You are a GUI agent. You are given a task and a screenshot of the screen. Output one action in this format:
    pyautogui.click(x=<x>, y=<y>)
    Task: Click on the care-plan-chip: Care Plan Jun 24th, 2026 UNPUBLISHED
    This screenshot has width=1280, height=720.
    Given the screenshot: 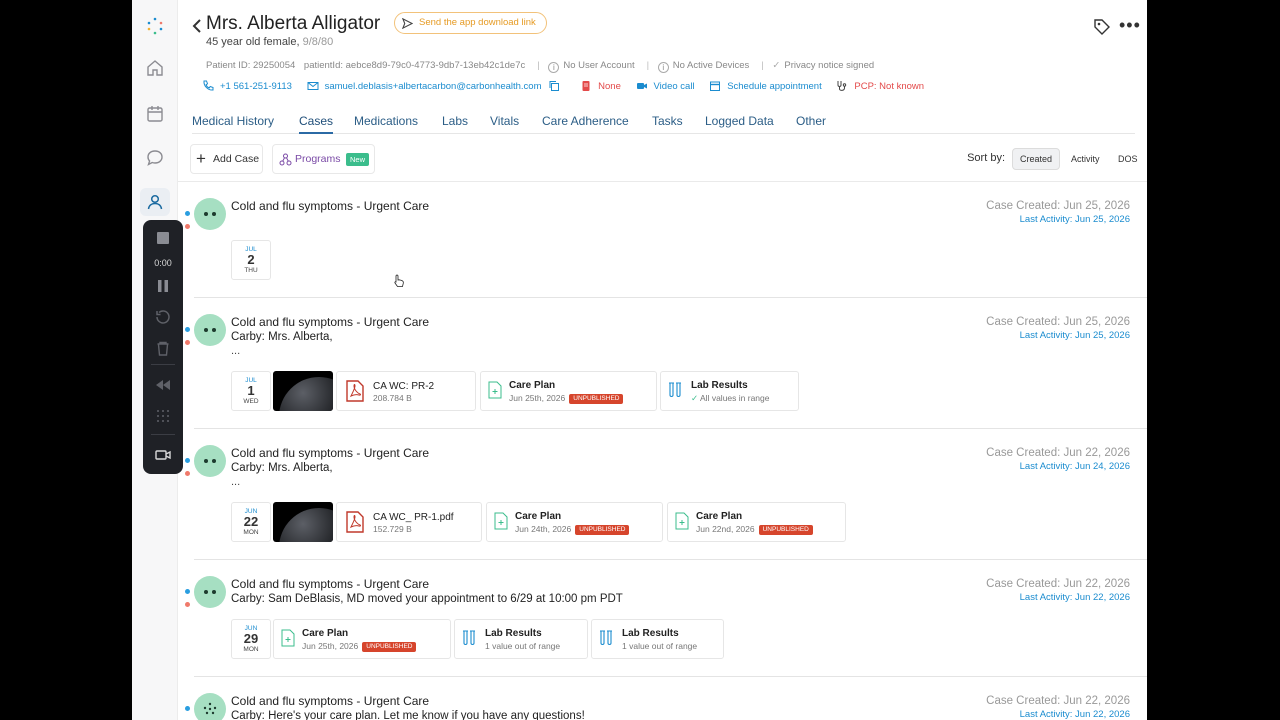 What is the action you would take?
    pyautogui.click(x=574, y=522)
    